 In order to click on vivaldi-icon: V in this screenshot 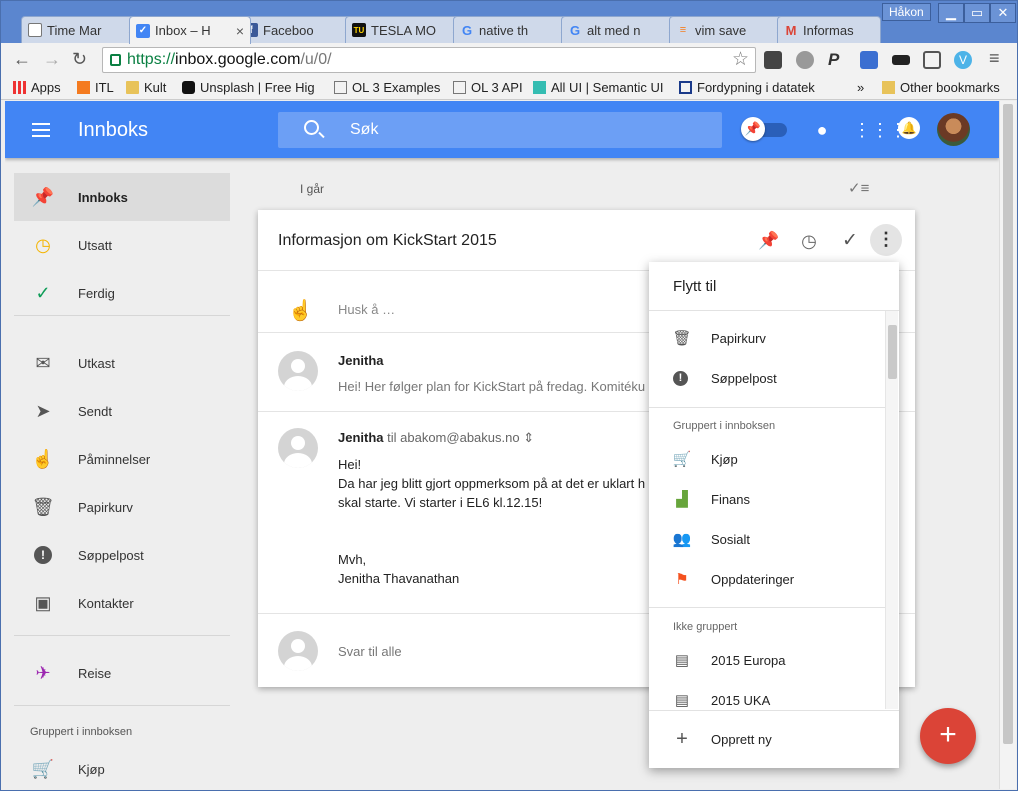, I will do `click(963, 60)`.